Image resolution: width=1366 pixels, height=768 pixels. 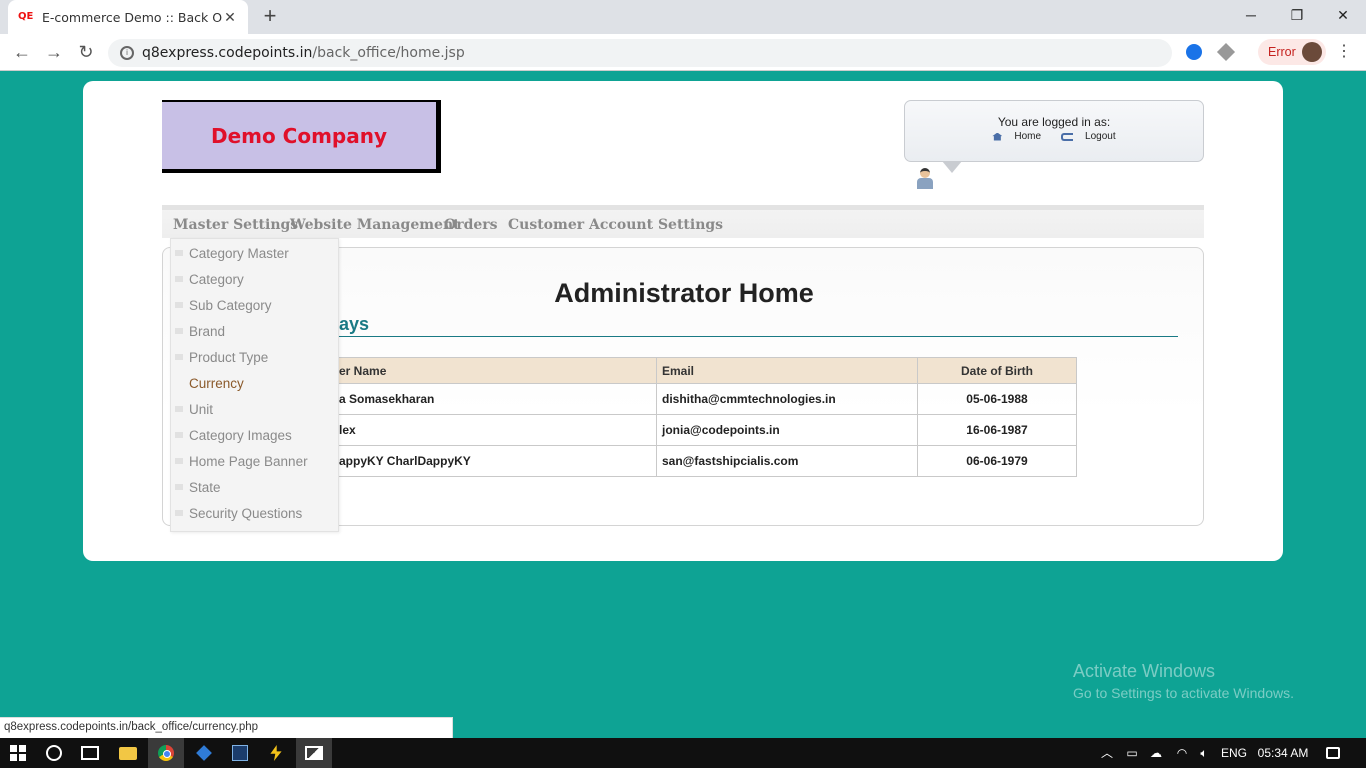 I want to click on task-view-icon, so click(x=90, y=753).